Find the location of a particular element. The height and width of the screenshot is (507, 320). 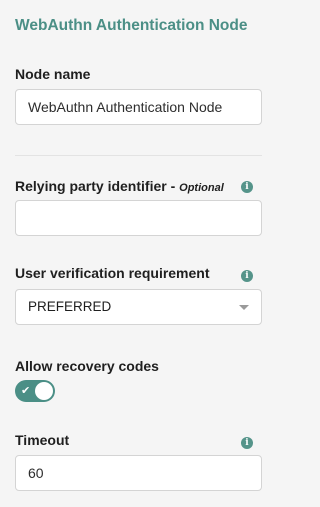

recovery-codes-toggle: ✔ is located at coordinates (35, 391).